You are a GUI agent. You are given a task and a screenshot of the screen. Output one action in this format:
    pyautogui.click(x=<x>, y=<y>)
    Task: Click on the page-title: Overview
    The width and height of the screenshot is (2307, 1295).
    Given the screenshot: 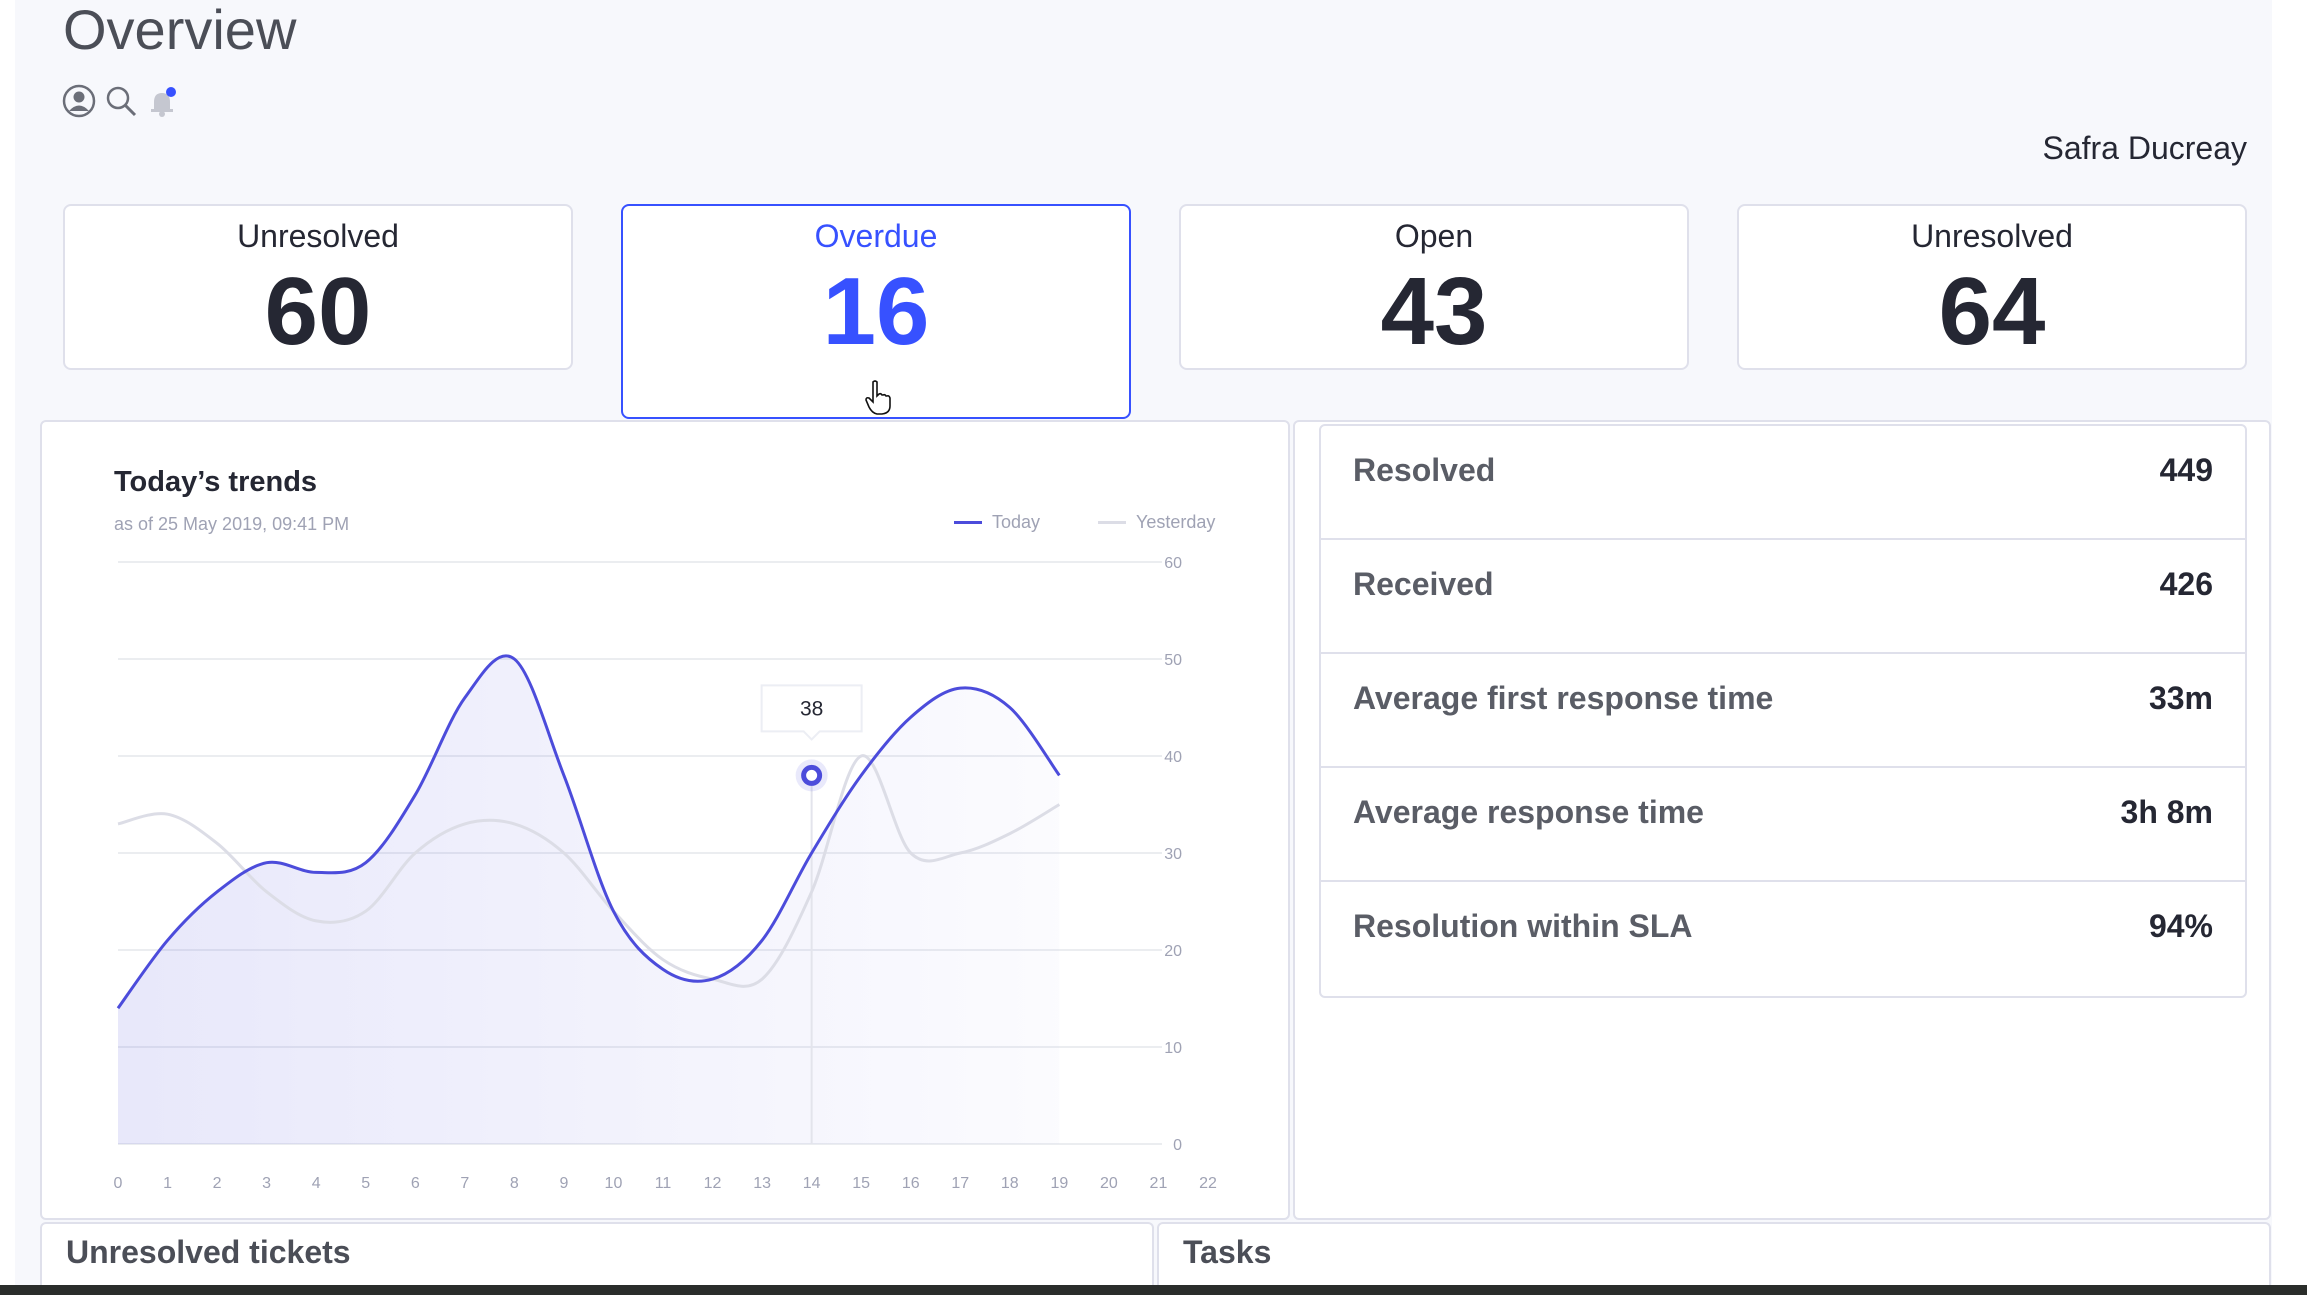 What is the action you would take?
    pyautogui.click(x=180, y=30)
    